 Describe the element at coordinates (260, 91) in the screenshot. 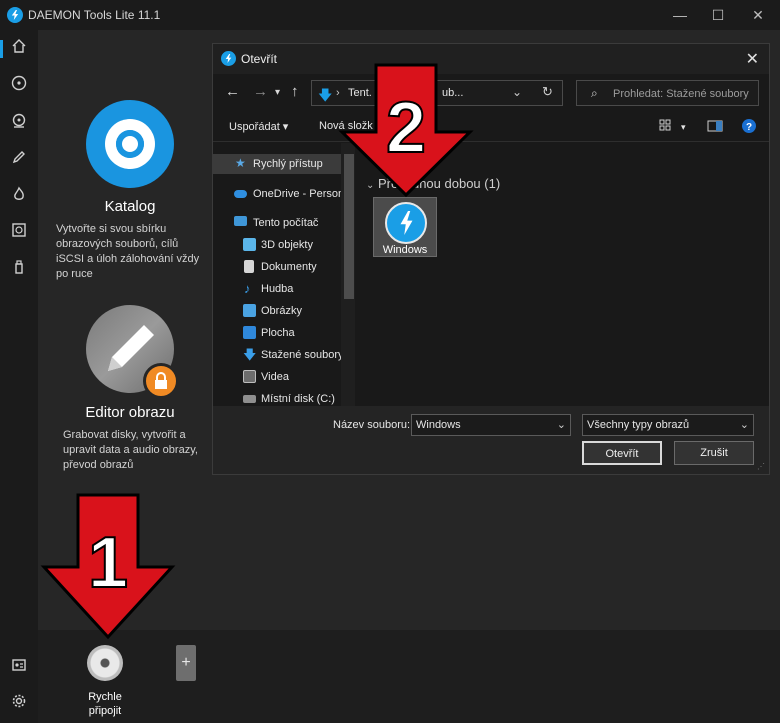

I see `forward-arrow-icon: →` at that location.